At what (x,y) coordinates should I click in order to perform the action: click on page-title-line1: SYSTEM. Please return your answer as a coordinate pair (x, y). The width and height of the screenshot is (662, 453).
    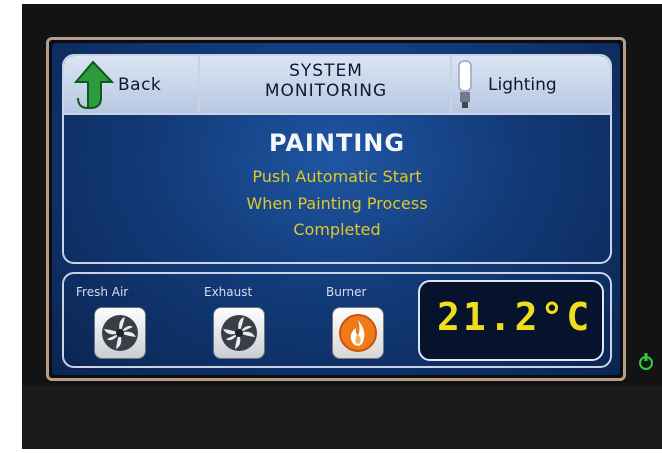
    Looking at the image, I should click on (326, 71).